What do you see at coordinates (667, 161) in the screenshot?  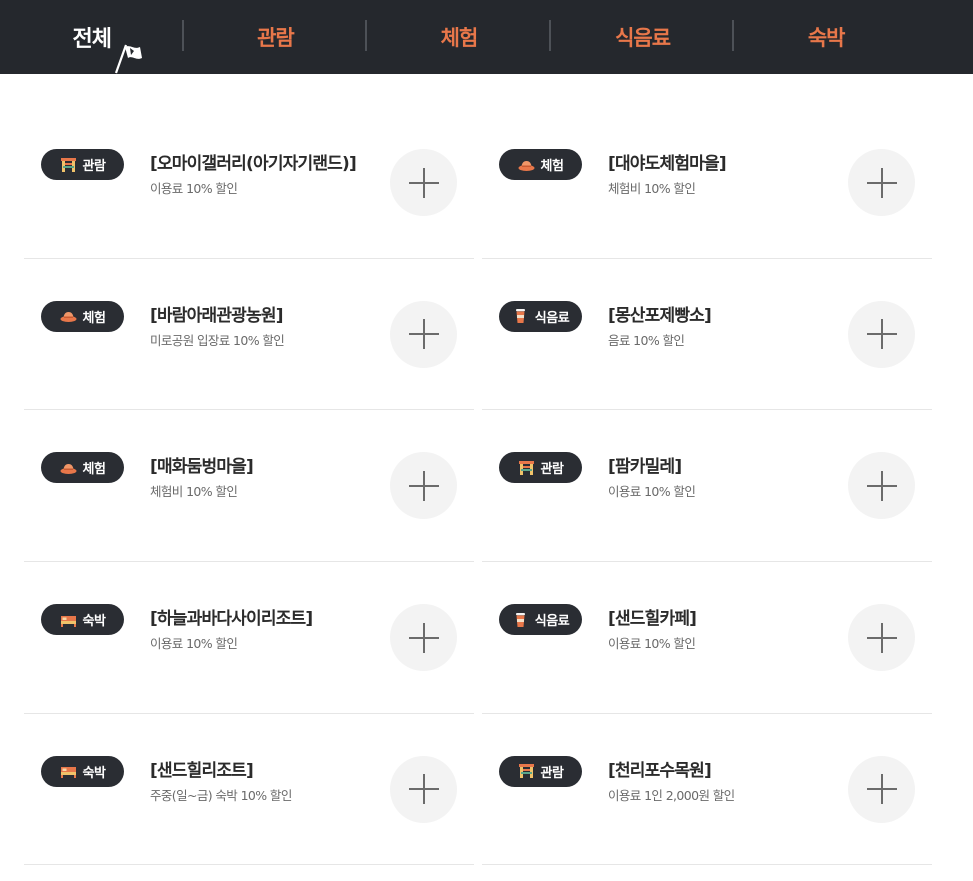 I see `place-title: [대야도체험마을]` at bounding box center [667, 161].